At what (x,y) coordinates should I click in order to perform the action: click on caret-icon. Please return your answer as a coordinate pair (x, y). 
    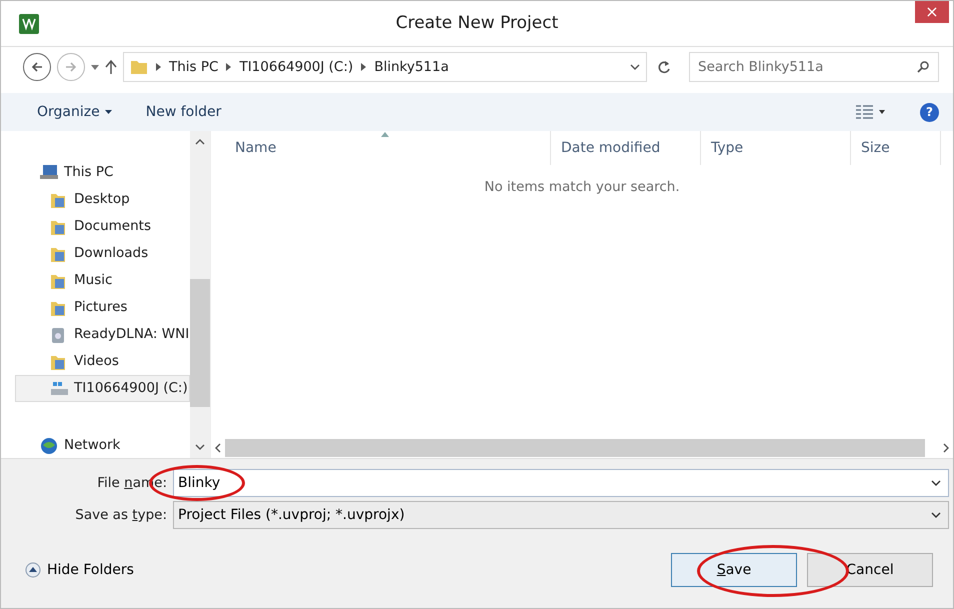
    Looking at the image, I should click on (108, 112).